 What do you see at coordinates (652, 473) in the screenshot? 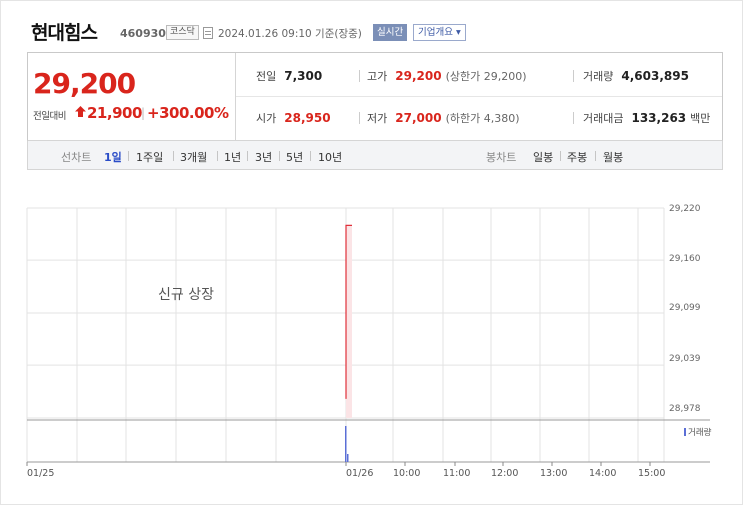
I see `x-tick-label: 15:00` at bounding box center [652, 473].